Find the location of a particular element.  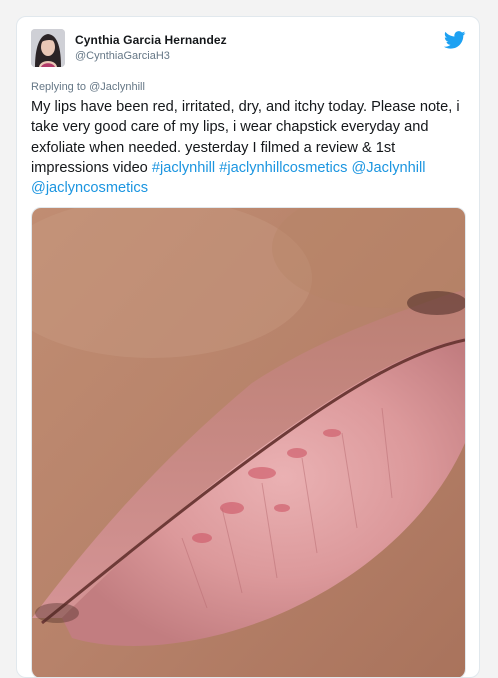

replying-to: Replying to @Jaclynhill is located at coordinates (88, 87).